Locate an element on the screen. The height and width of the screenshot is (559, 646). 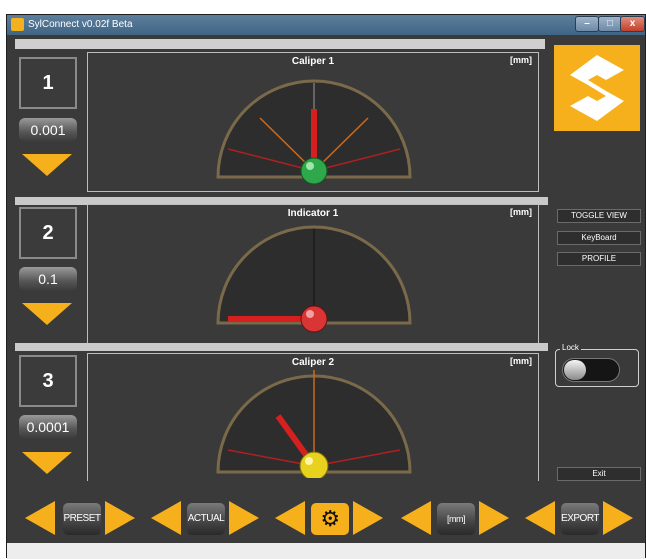
gear-icon: ⚙ is located at coordinates (330, 519).